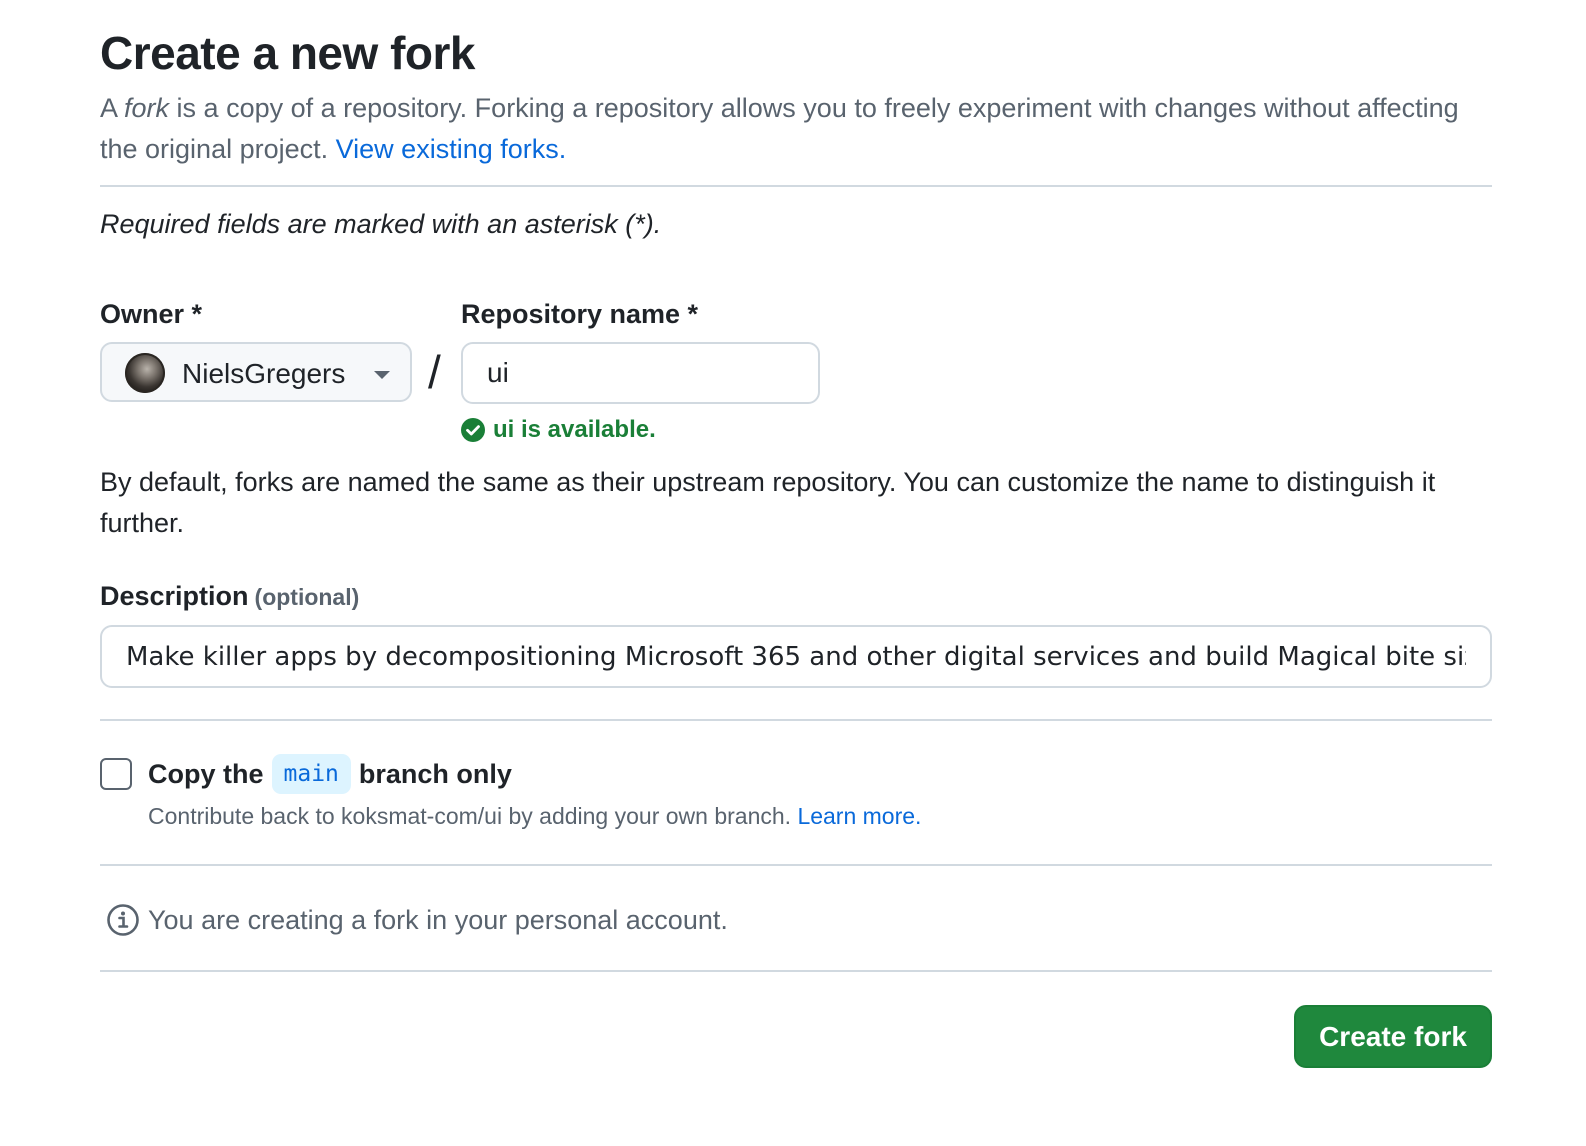  I want to click on learn-more-link: Learn more., so click(859, 816).